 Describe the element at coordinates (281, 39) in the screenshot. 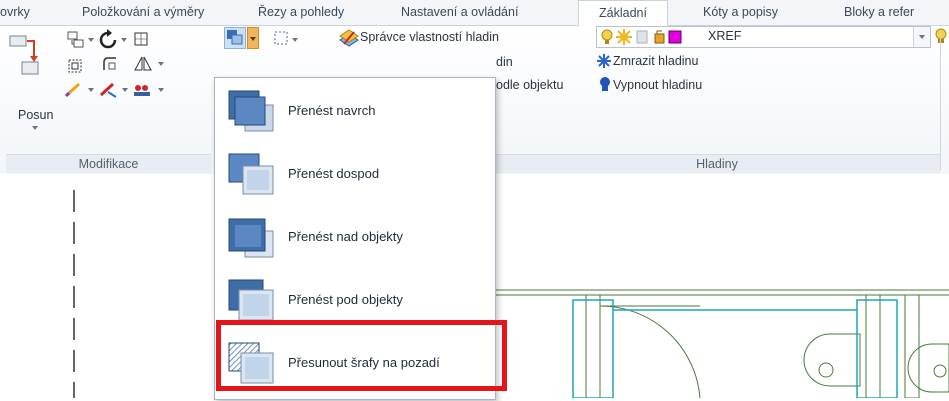

I see `select-group-icon` at that location.